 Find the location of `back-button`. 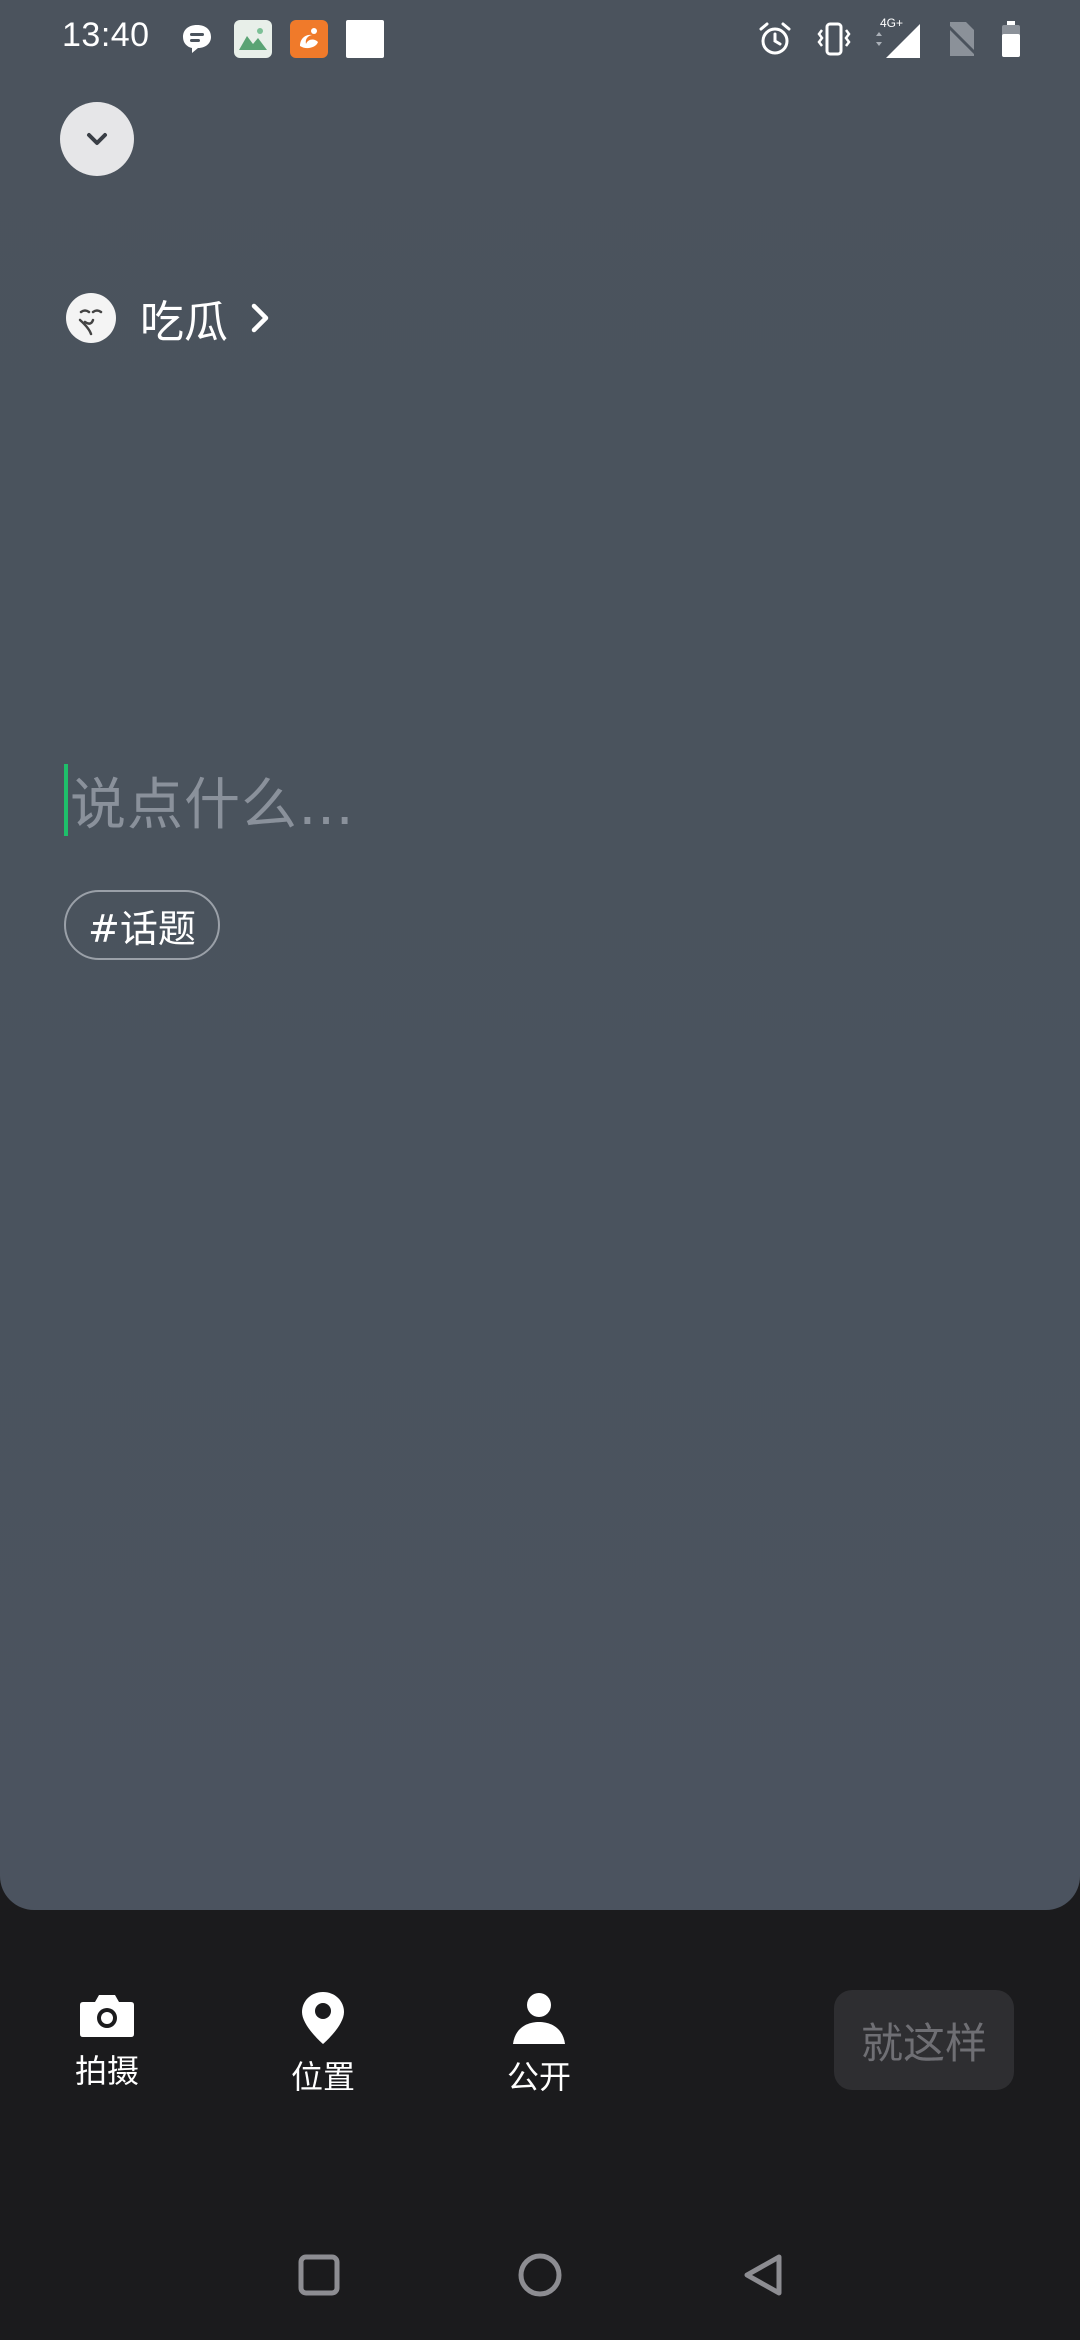

back-button is located at coordinates (763, 2275).